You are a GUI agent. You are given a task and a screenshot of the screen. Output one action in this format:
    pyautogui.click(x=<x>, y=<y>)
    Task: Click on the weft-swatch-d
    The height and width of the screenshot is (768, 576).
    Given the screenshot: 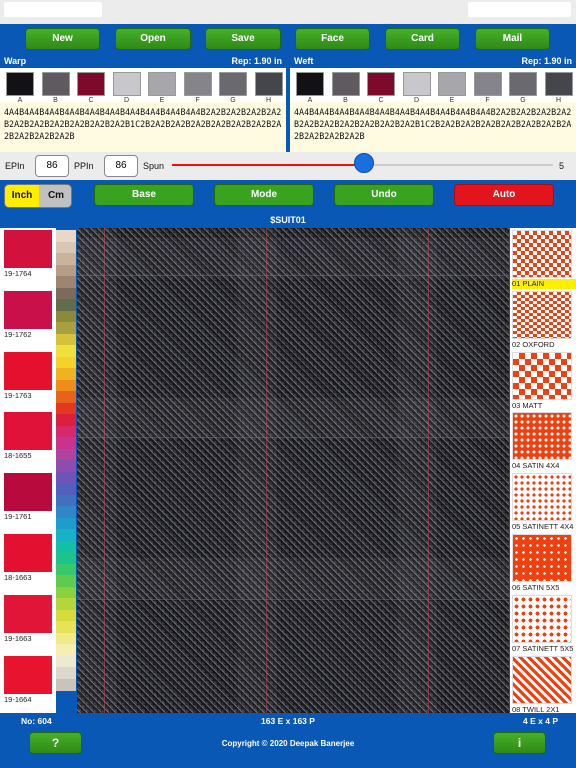 What is the action you would take?
    pyautogui.click(x=416, y=84)
    